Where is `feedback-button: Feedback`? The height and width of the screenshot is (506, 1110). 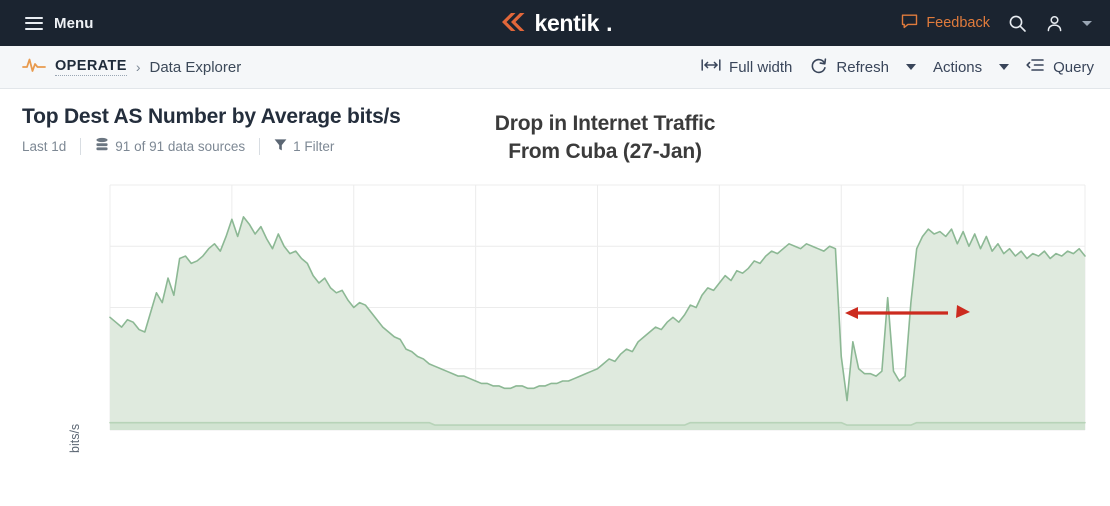
feedback-button: Feedback is located at coordinates (945, 23).